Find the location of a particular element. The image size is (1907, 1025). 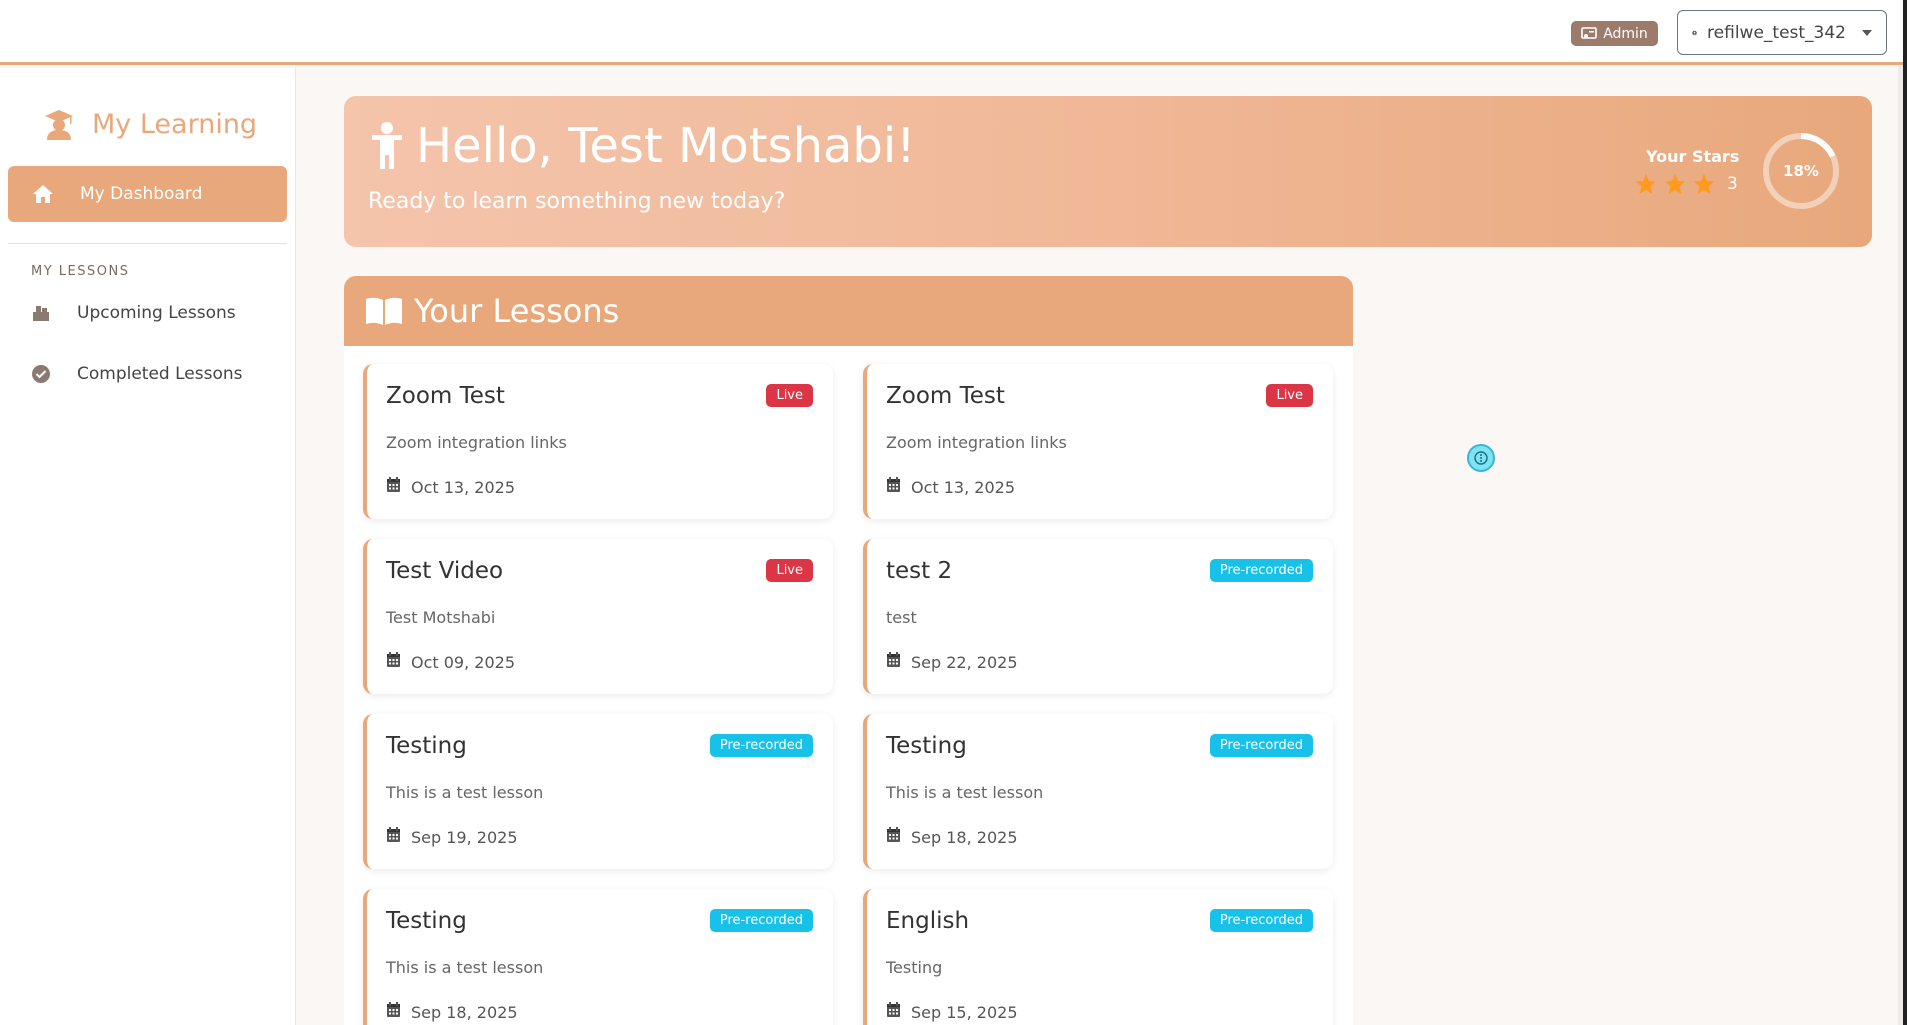

lesson-date-text: Oct 09, 2025 is located at coordinates (463, 662).